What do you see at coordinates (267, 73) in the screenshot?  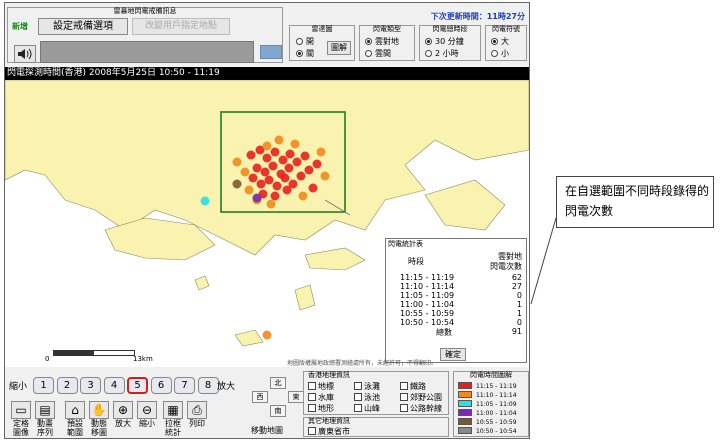 I see `map-time-title: 閃電探測時間(香港) 2008年5月25日 10:50 - 11:19` at bounding box center [267, 73].